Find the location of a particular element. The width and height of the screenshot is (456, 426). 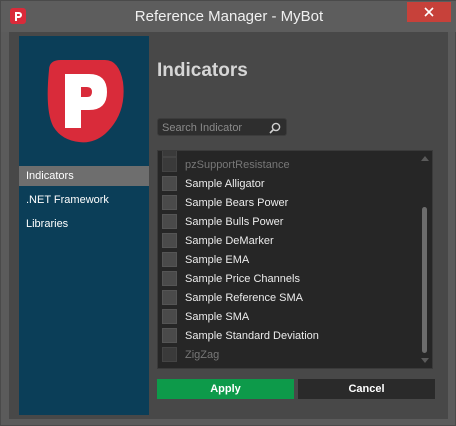

window-title: Reference Manager - MyBot is located at coordinates (229, 16).